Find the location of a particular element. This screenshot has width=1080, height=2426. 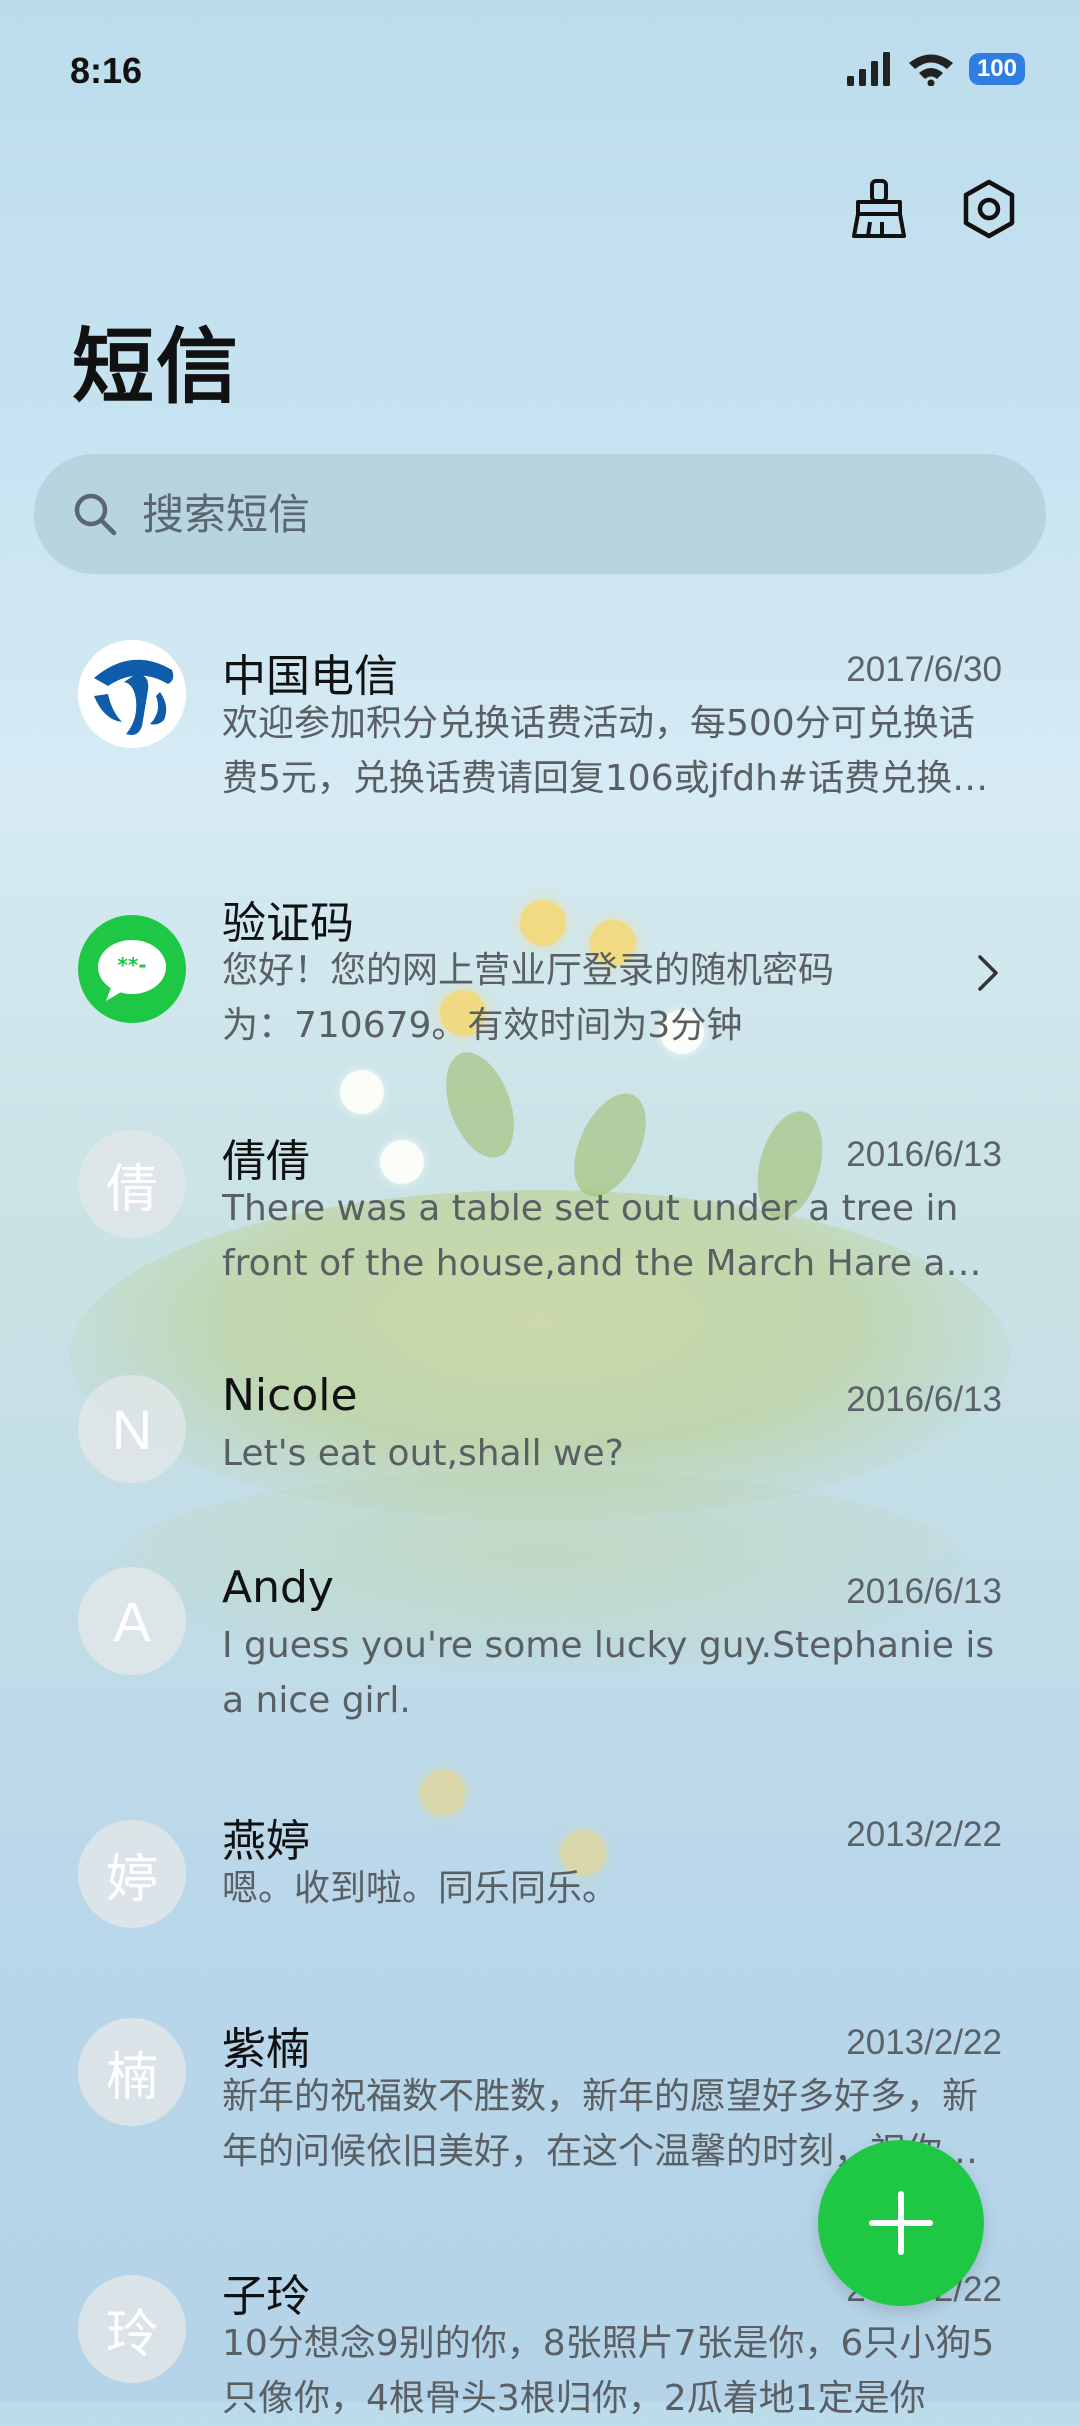

wifi-icon is located at coordinates (930, 70).